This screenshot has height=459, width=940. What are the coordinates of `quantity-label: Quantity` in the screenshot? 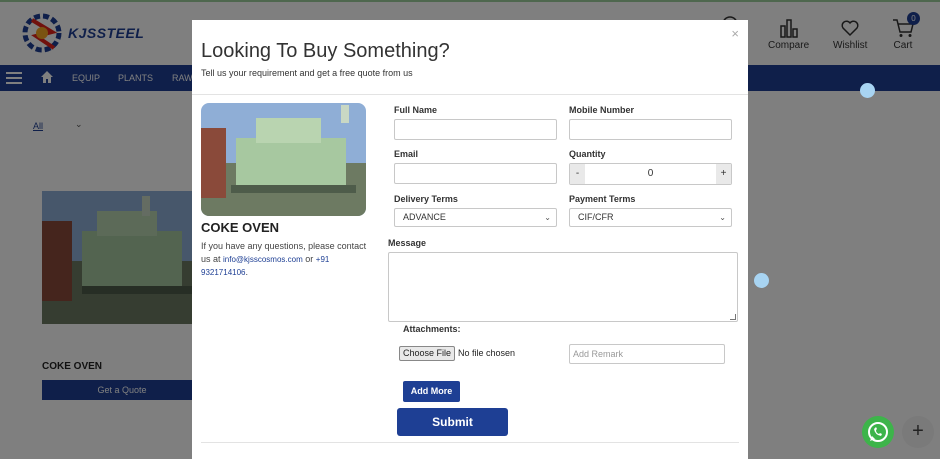 It's located at (587, 154).